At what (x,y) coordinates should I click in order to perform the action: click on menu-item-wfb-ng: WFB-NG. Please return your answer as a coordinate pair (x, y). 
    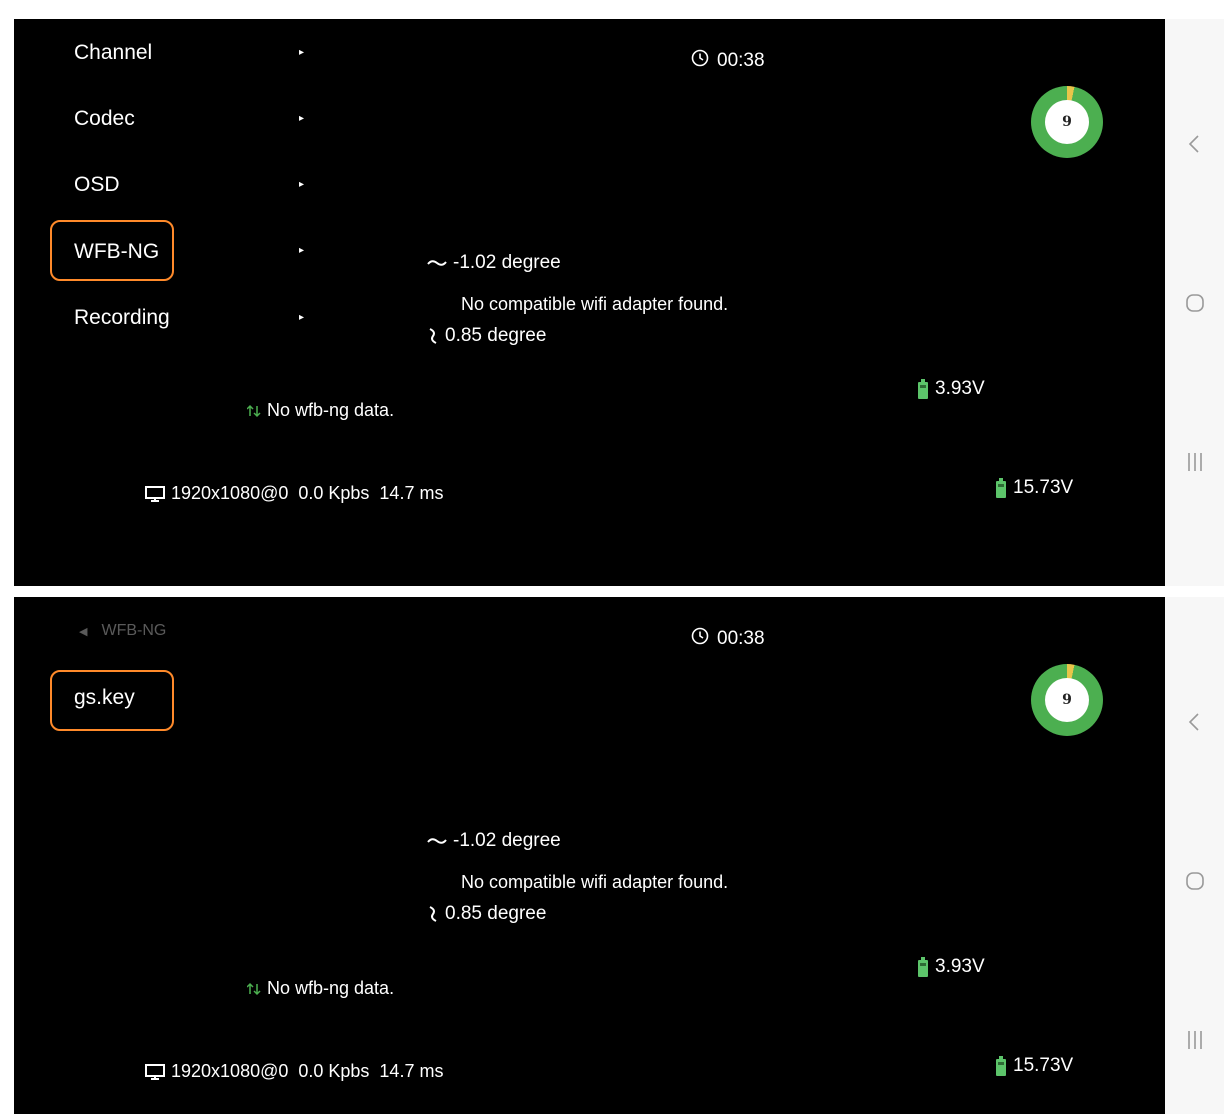
    Looking at the image, I should click on (116, 252).